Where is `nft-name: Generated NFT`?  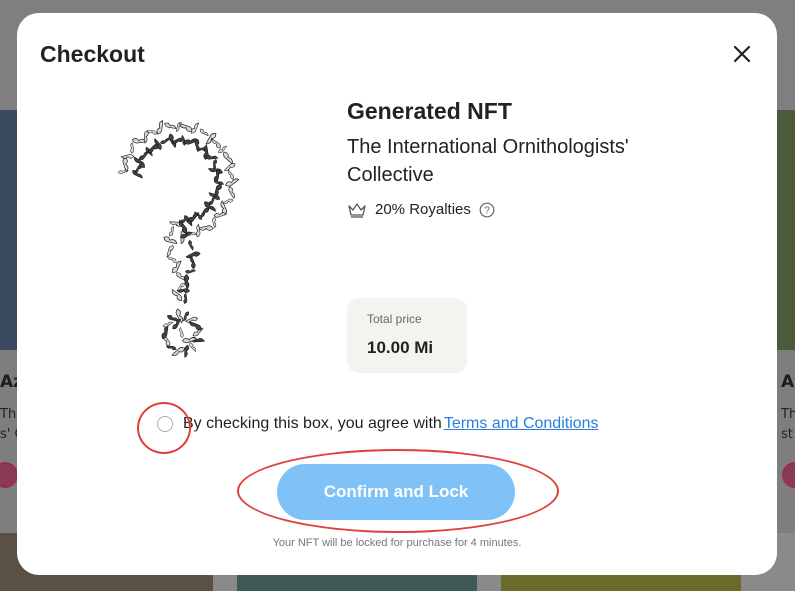
nft-name: Generated NFT is located at coordinates (429, 111).